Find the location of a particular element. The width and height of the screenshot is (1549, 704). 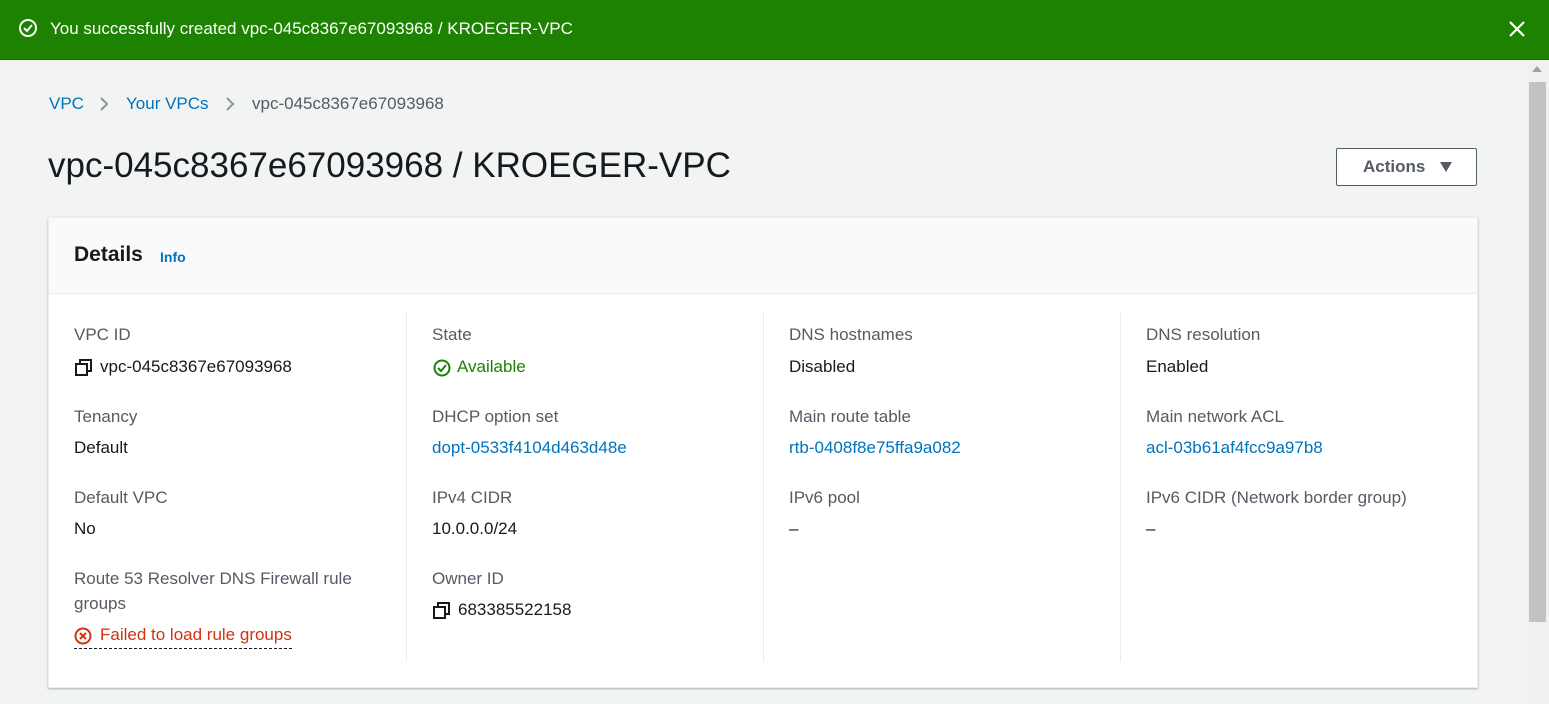

vpc-id-value: vpc-045c8367e67093968 is located at coordinates (196, 366).